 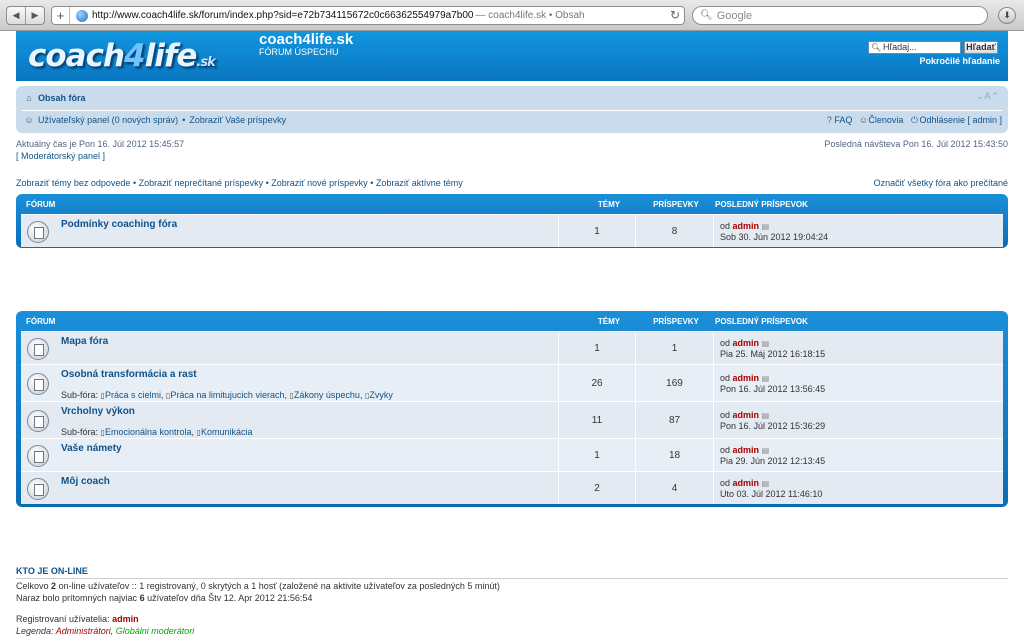 I want to click on legend-administrators: Administrátori, so click(x=83, y=631).